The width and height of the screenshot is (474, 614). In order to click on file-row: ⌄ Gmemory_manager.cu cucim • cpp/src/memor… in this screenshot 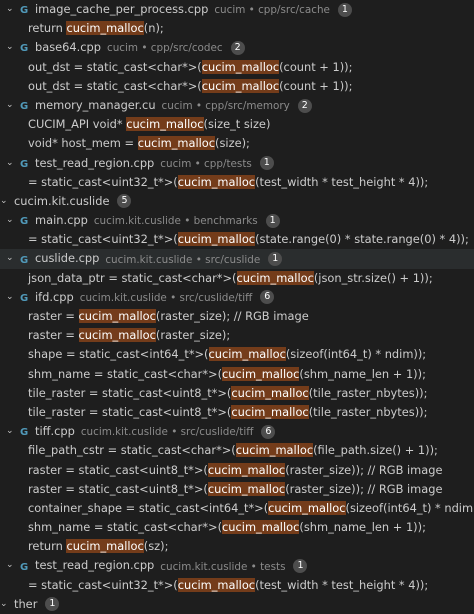, I will do `click(237, 105)`.